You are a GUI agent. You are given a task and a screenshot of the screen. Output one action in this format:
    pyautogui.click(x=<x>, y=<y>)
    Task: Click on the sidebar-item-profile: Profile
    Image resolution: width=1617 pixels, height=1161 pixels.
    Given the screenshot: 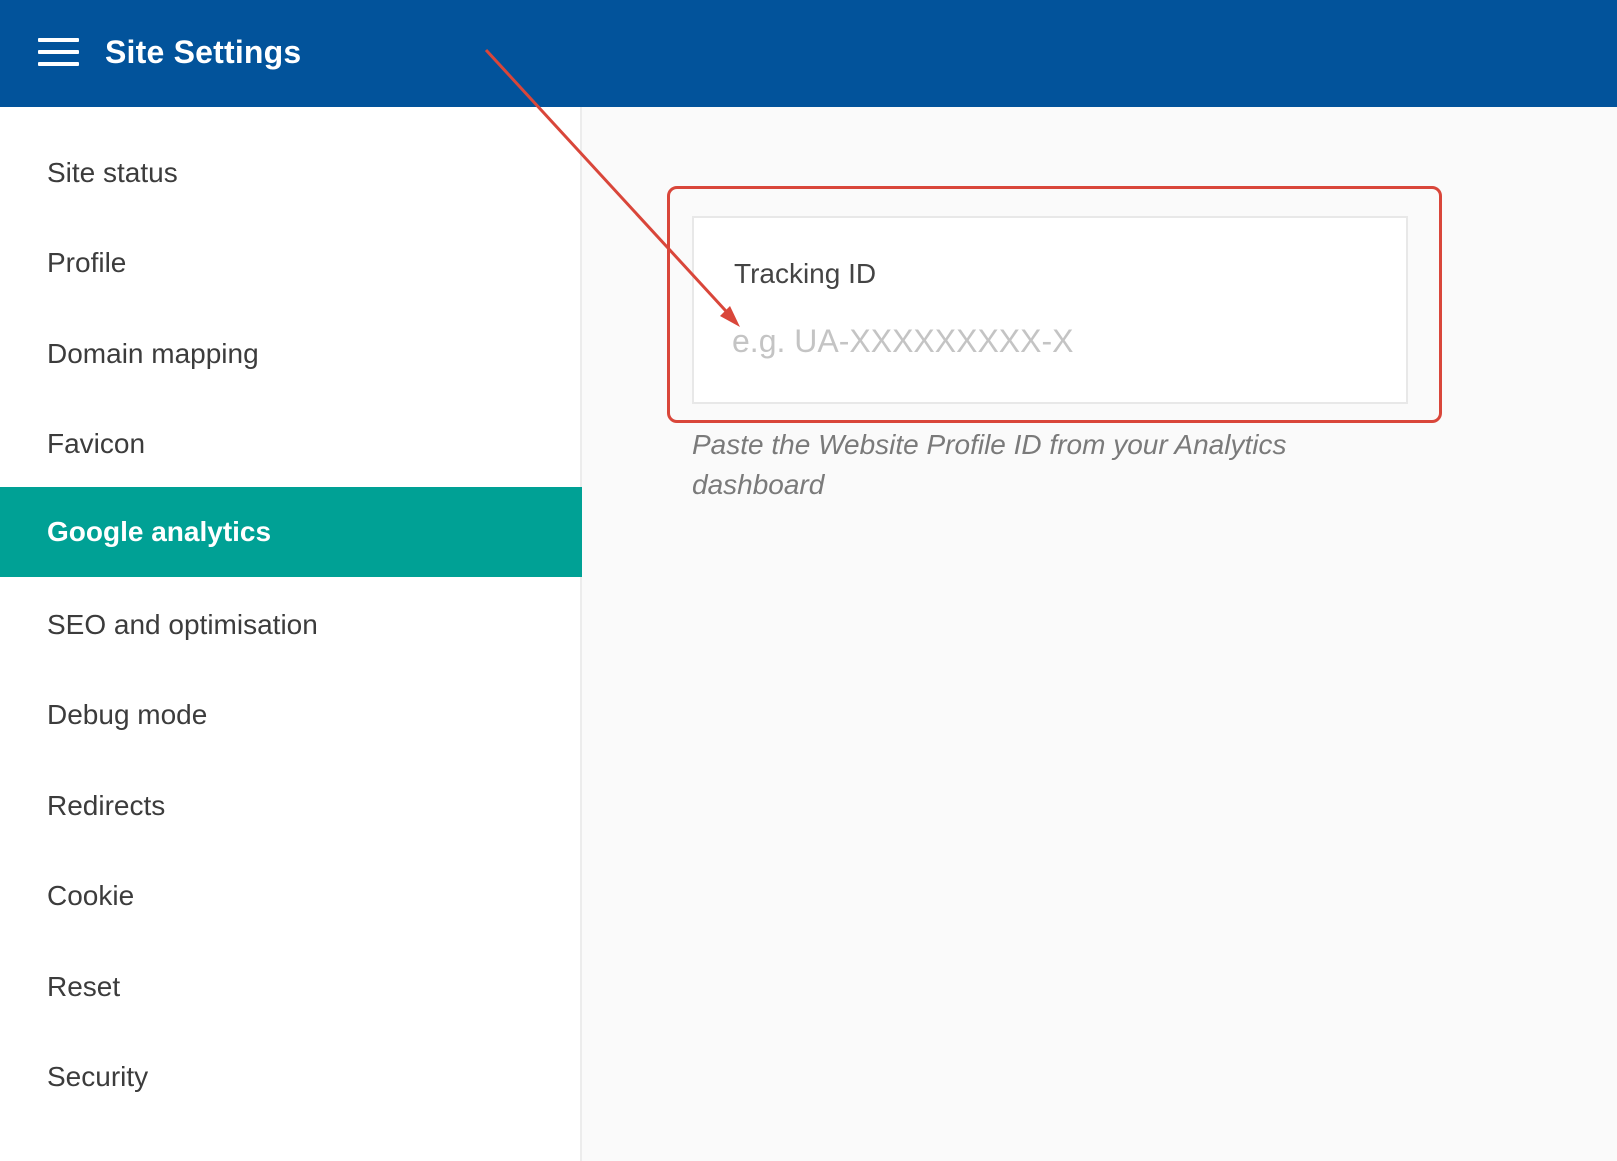 What is the action you would take?
    pyautogui.click(x=291, y=263)
    